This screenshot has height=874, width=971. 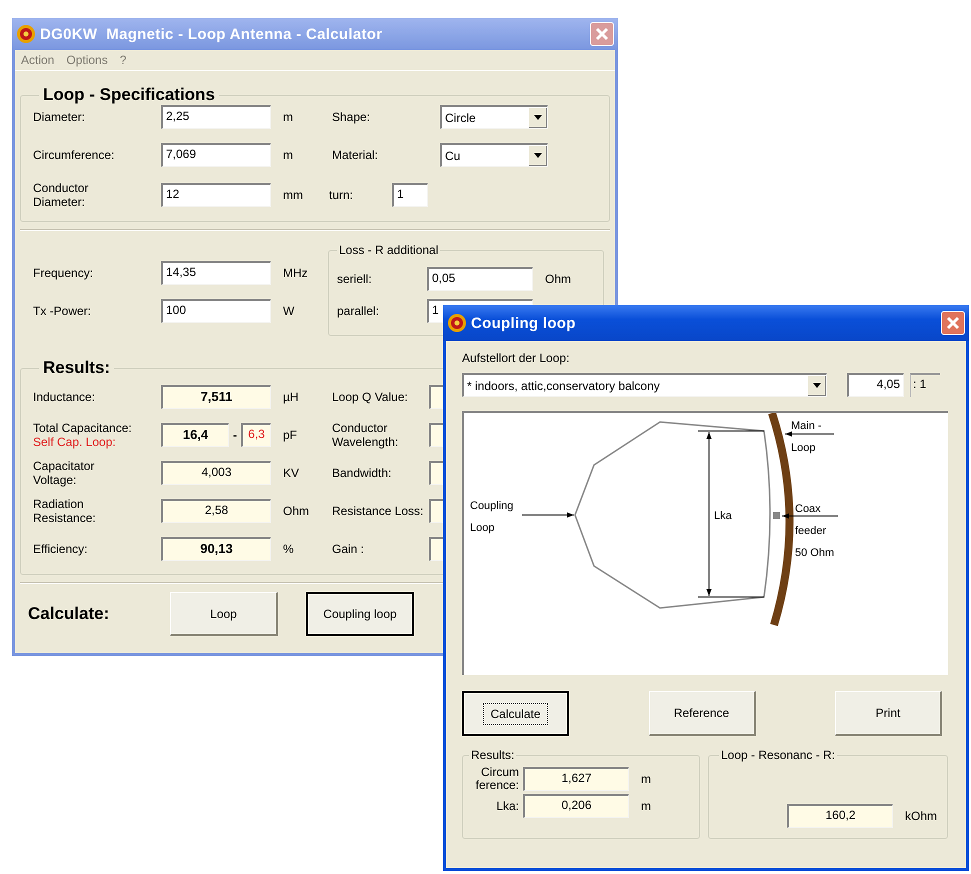 I want to click on field-label: Aufstellort der Loop:, so click(x=516, y=358).